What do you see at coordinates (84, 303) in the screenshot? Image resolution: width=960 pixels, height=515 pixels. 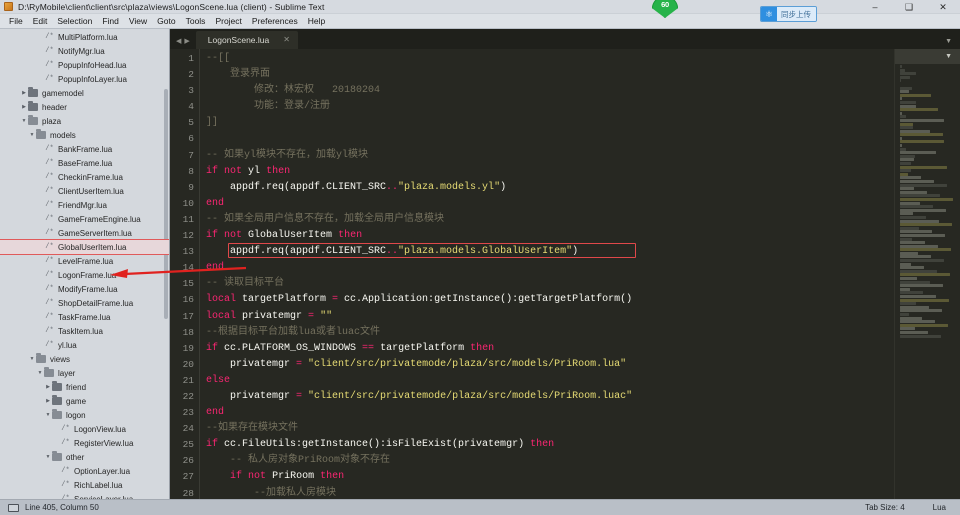 I see `sidebar-item-shopdetailframe-lua: /* ShopDetailFrame.lua` at bounding box center [84, 303].